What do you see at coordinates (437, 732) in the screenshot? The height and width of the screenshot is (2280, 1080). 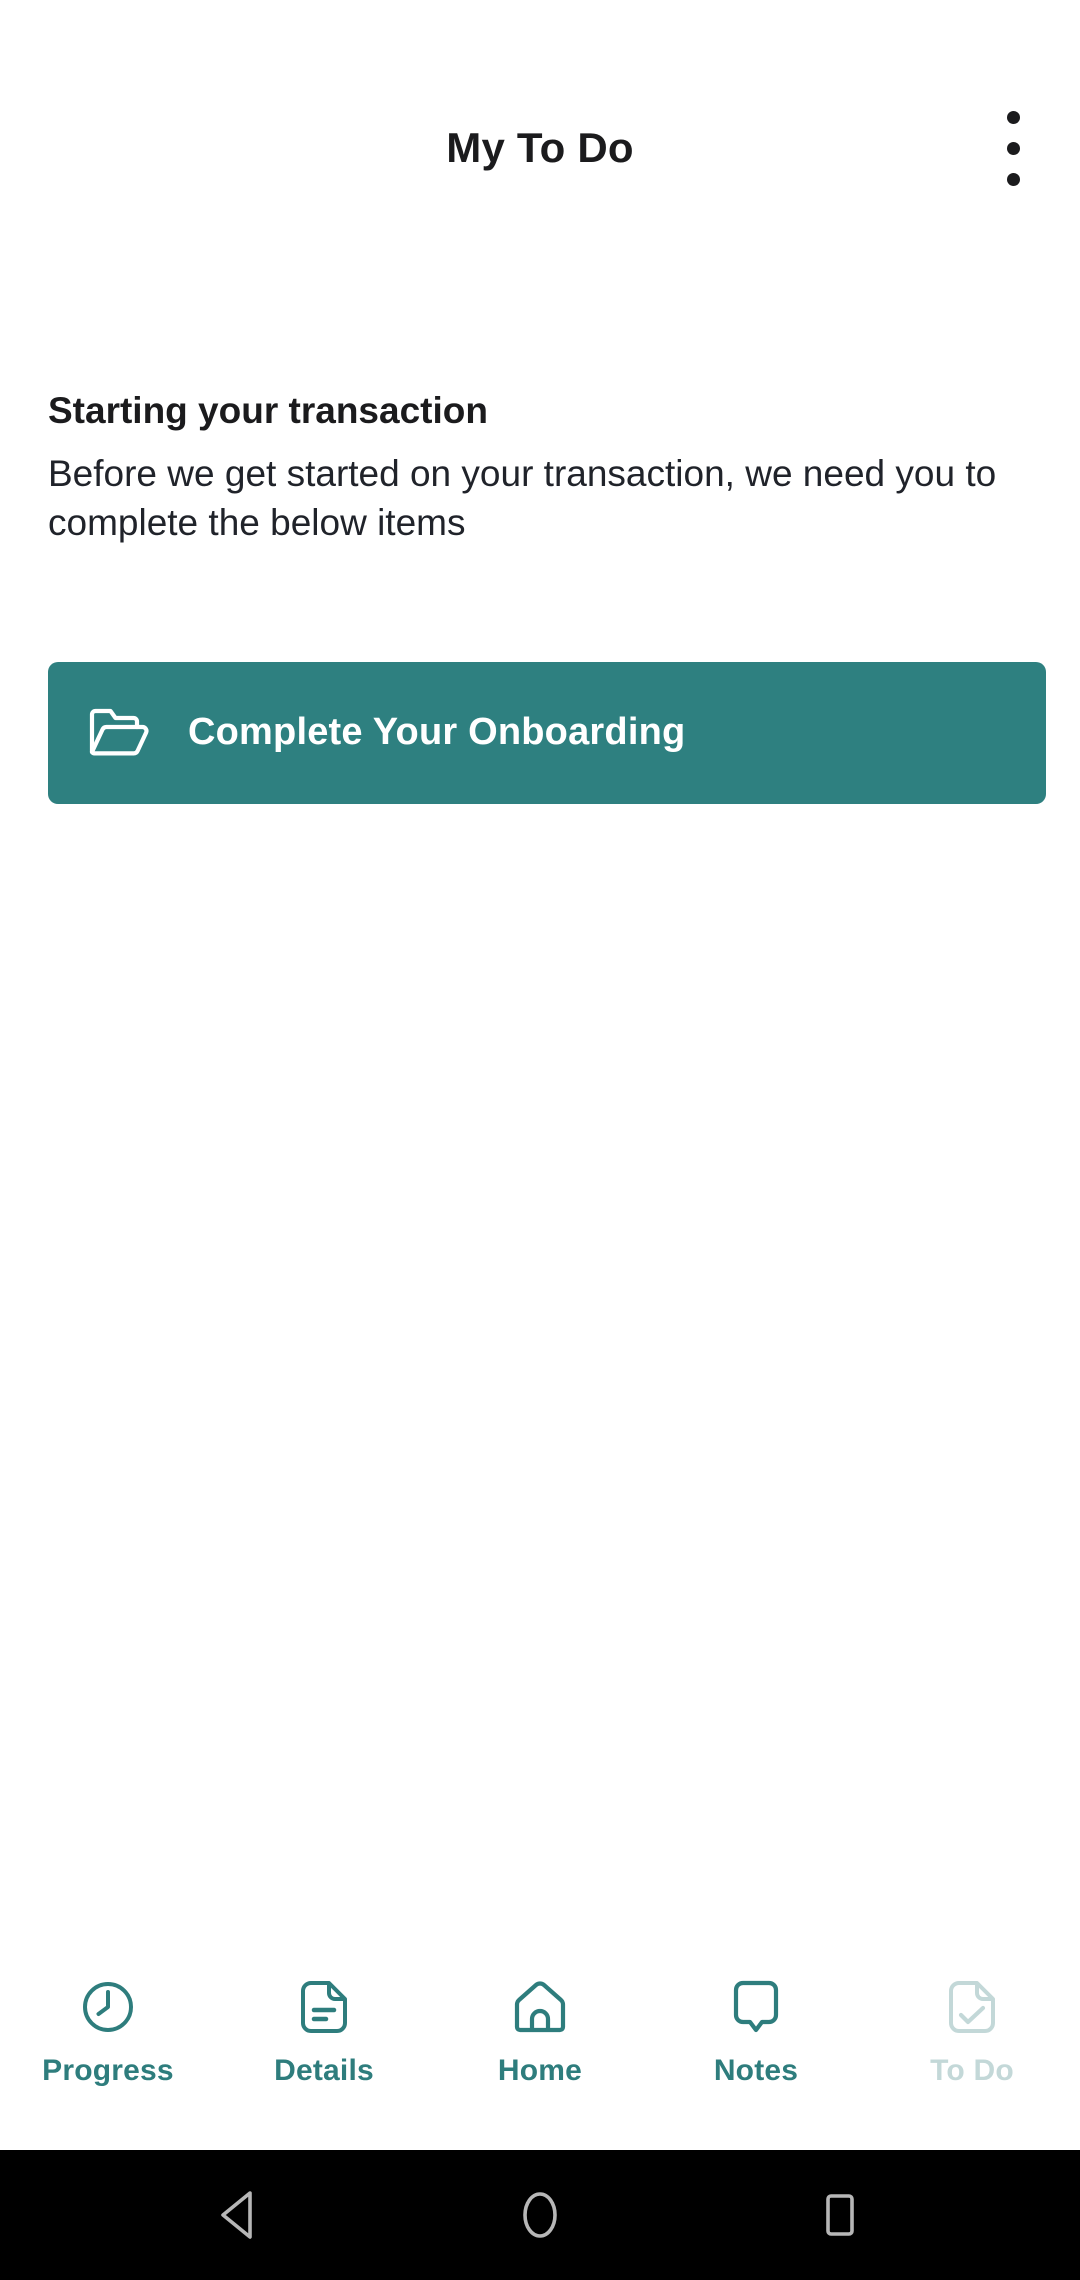 I see `complete-onboarding-label: Complete Your Onboarding` at bounding box center [437, 732].